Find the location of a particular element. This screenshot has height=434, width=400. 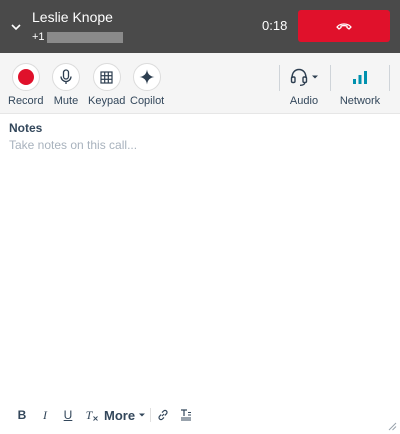

number-prefix: +1 is located at coordinates (38, 37).